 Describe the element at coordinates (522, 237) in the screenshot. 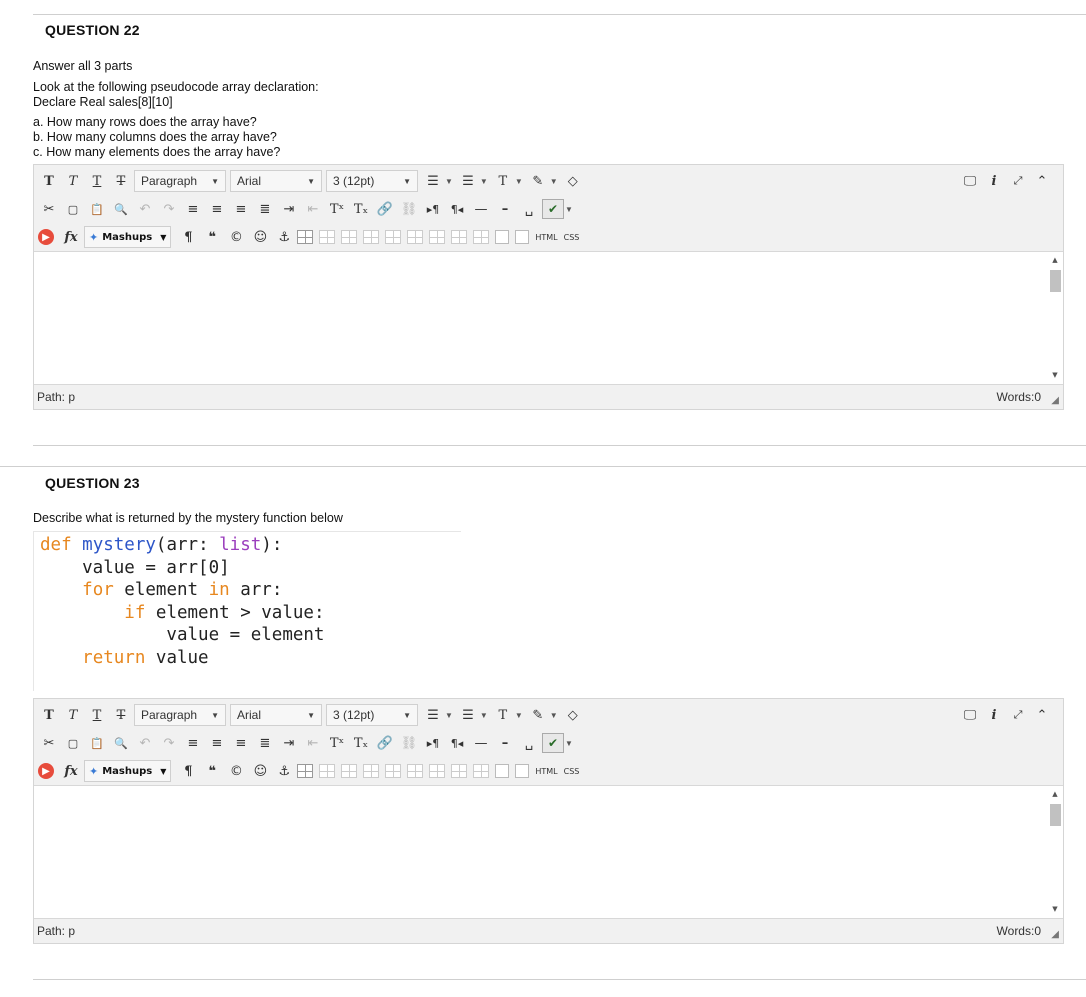

I see `merge-cells-icon` at that location.